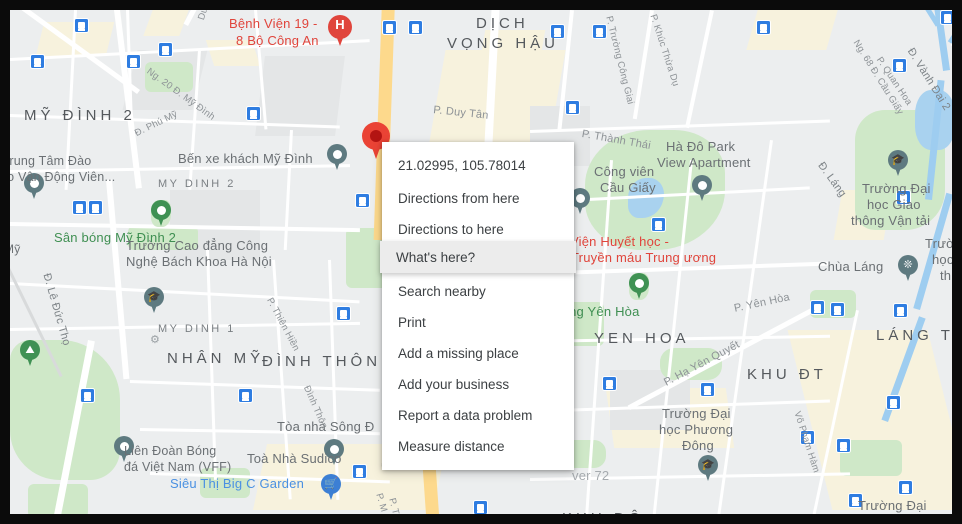 The height and width of the screenshot is (524, 962). I want to click on poi-label: th, so click(946, 275).